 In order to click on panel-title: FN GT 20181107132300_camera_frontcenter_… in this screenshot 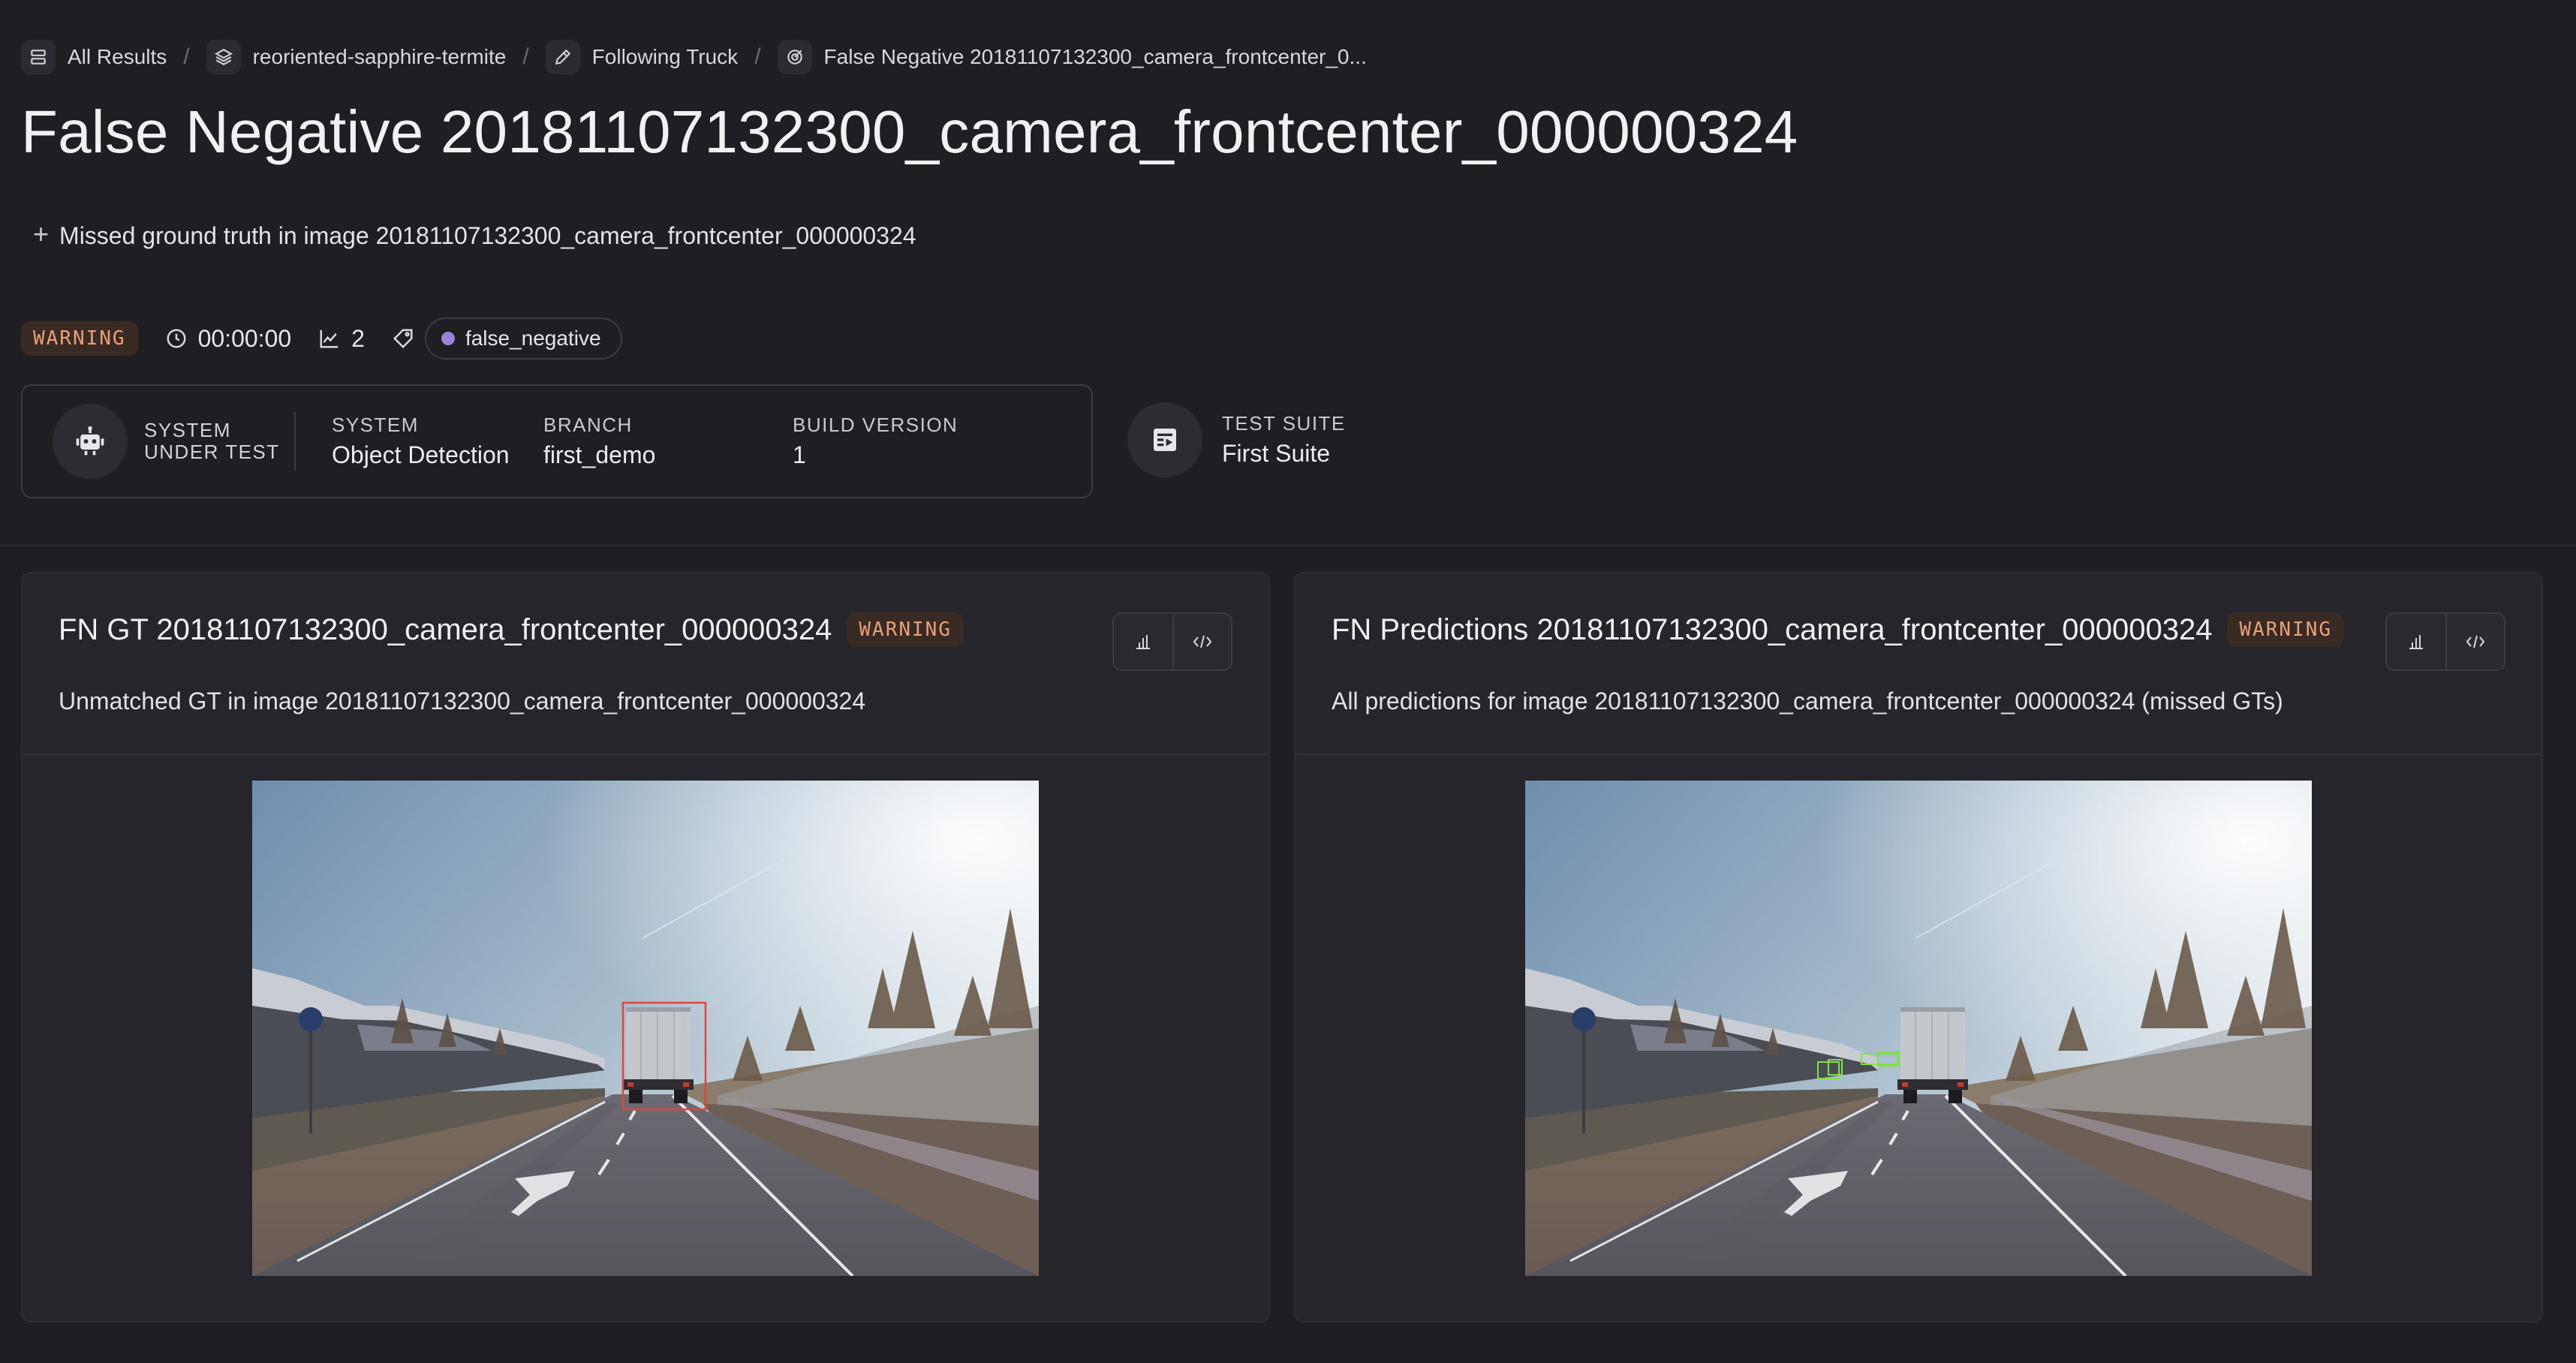, I will do `click(445, 629)`.